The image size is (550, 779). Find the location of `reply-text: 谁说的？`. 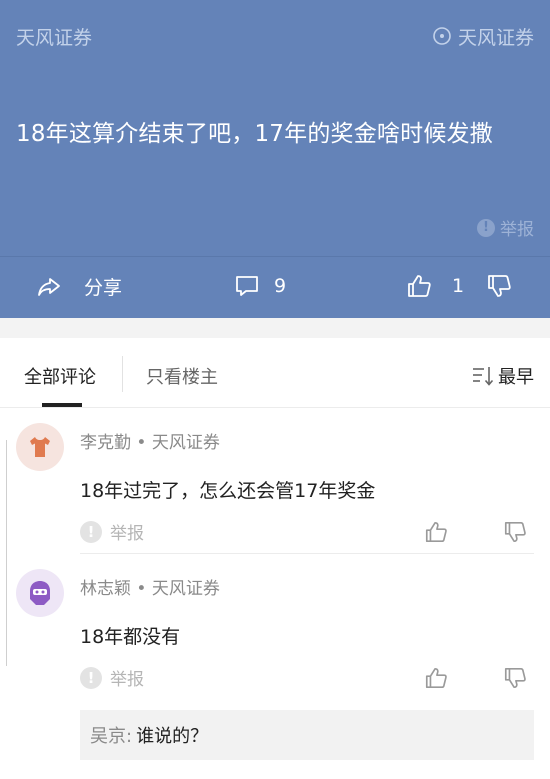

reply-text: 谁说的？ is located at coordinates (172, 736).